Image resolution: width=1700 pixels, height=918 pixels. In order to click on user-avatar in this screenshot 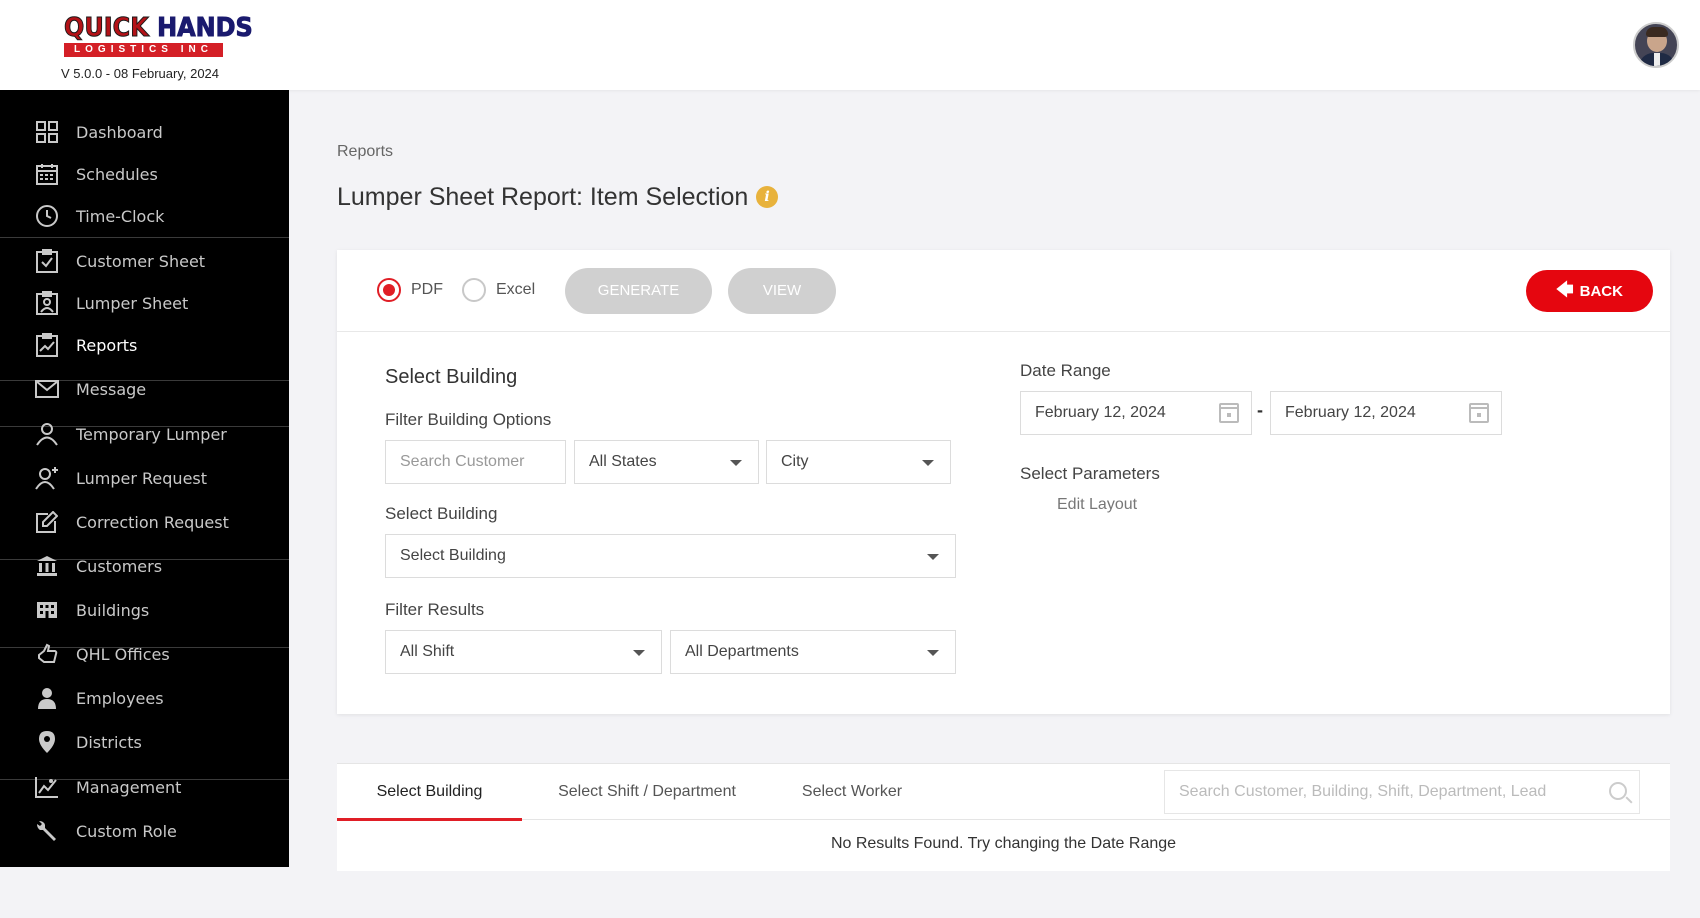, I will do `click(1656, 45)`.